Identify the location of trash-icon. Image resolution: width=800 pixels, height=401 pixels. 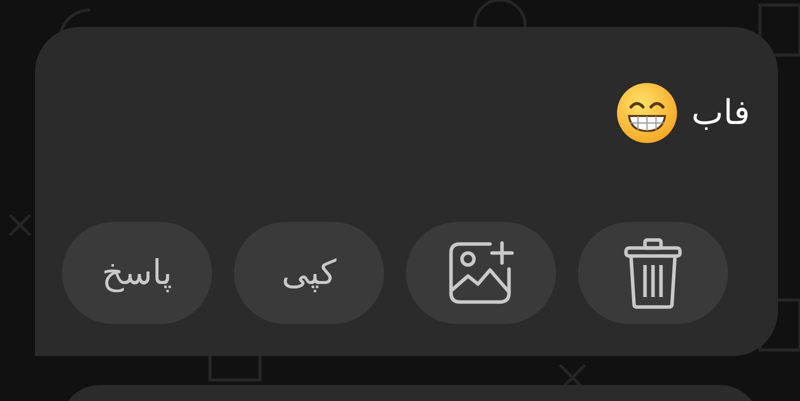
(653, 273).